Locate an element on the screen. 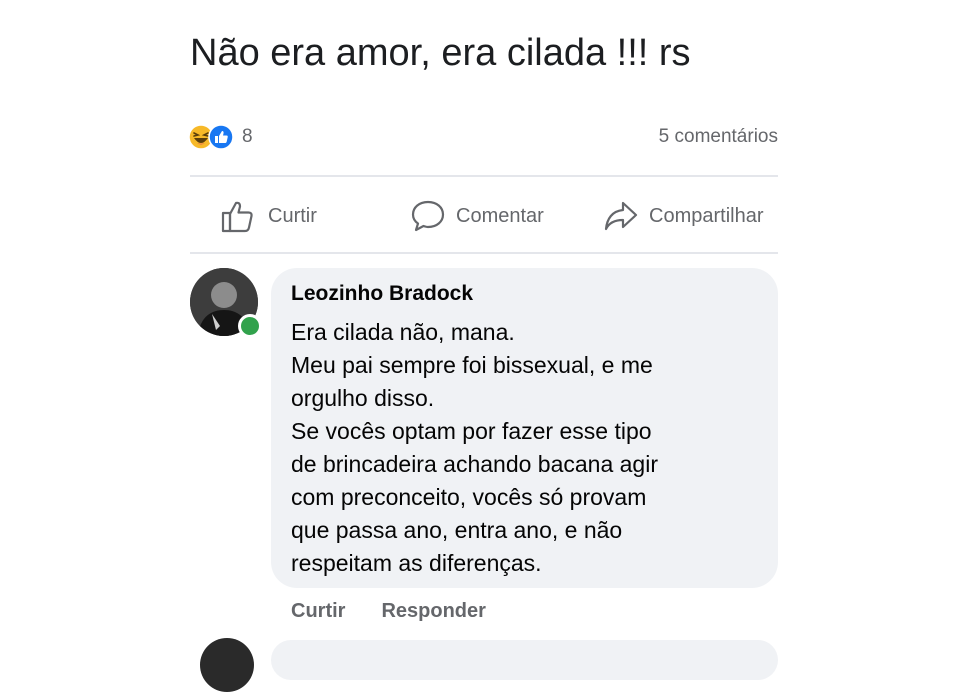 The image size is (960, 692). speech-bubble-icon is located at coordinates (428, 216).